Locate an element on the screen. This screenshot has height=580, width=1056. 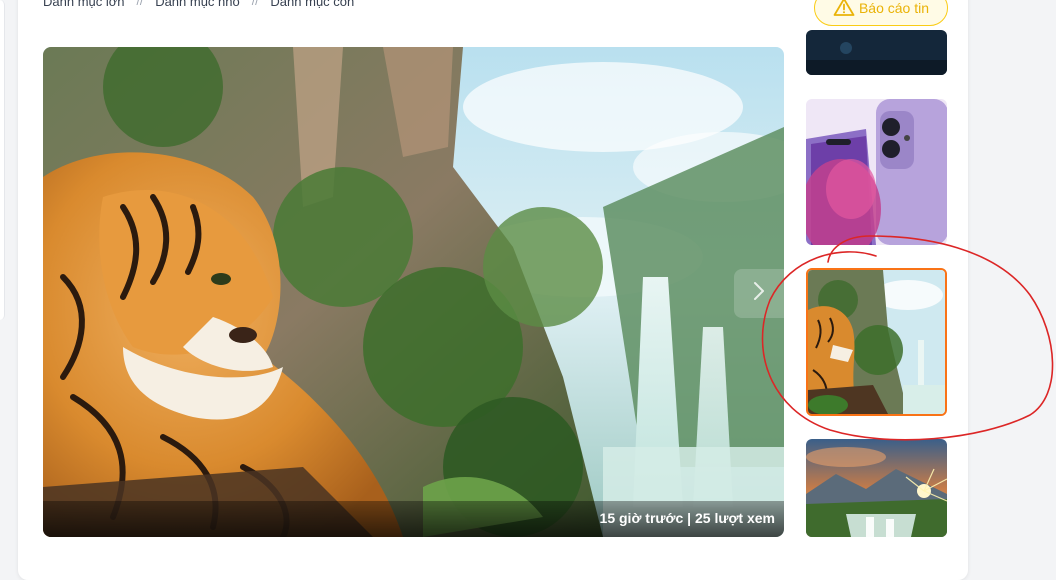
chevron-right-icon is located at coordinates (759, 293).